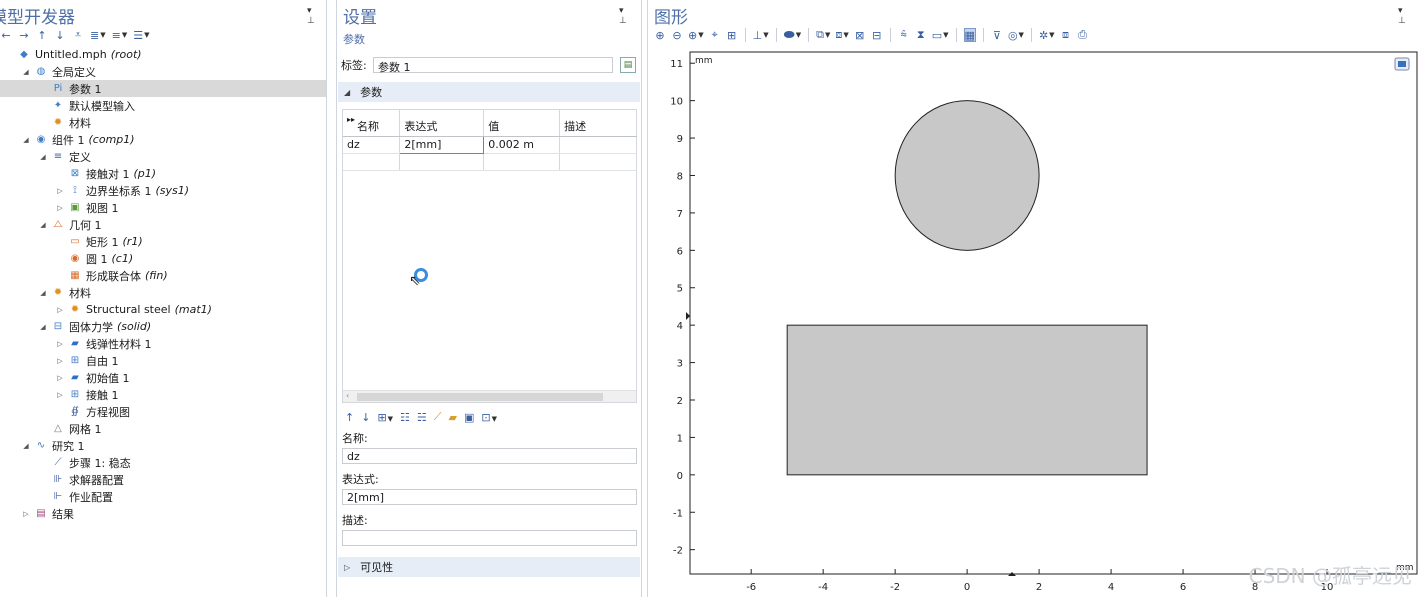 The image size is (1420, 597). What do you see at coordinates (347, 395) in the screenshot?
I see `scroll-left-icon: ‹` at bounding box center [347, 395].